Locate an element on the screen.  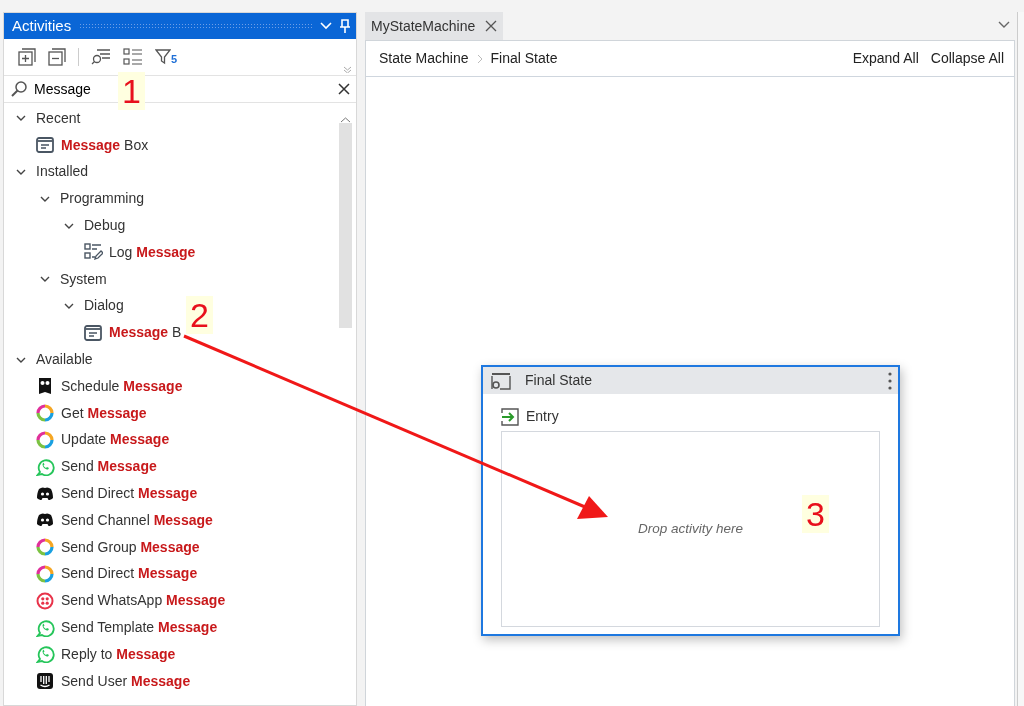
expand-all-icon is located at coordinates (27, 57).